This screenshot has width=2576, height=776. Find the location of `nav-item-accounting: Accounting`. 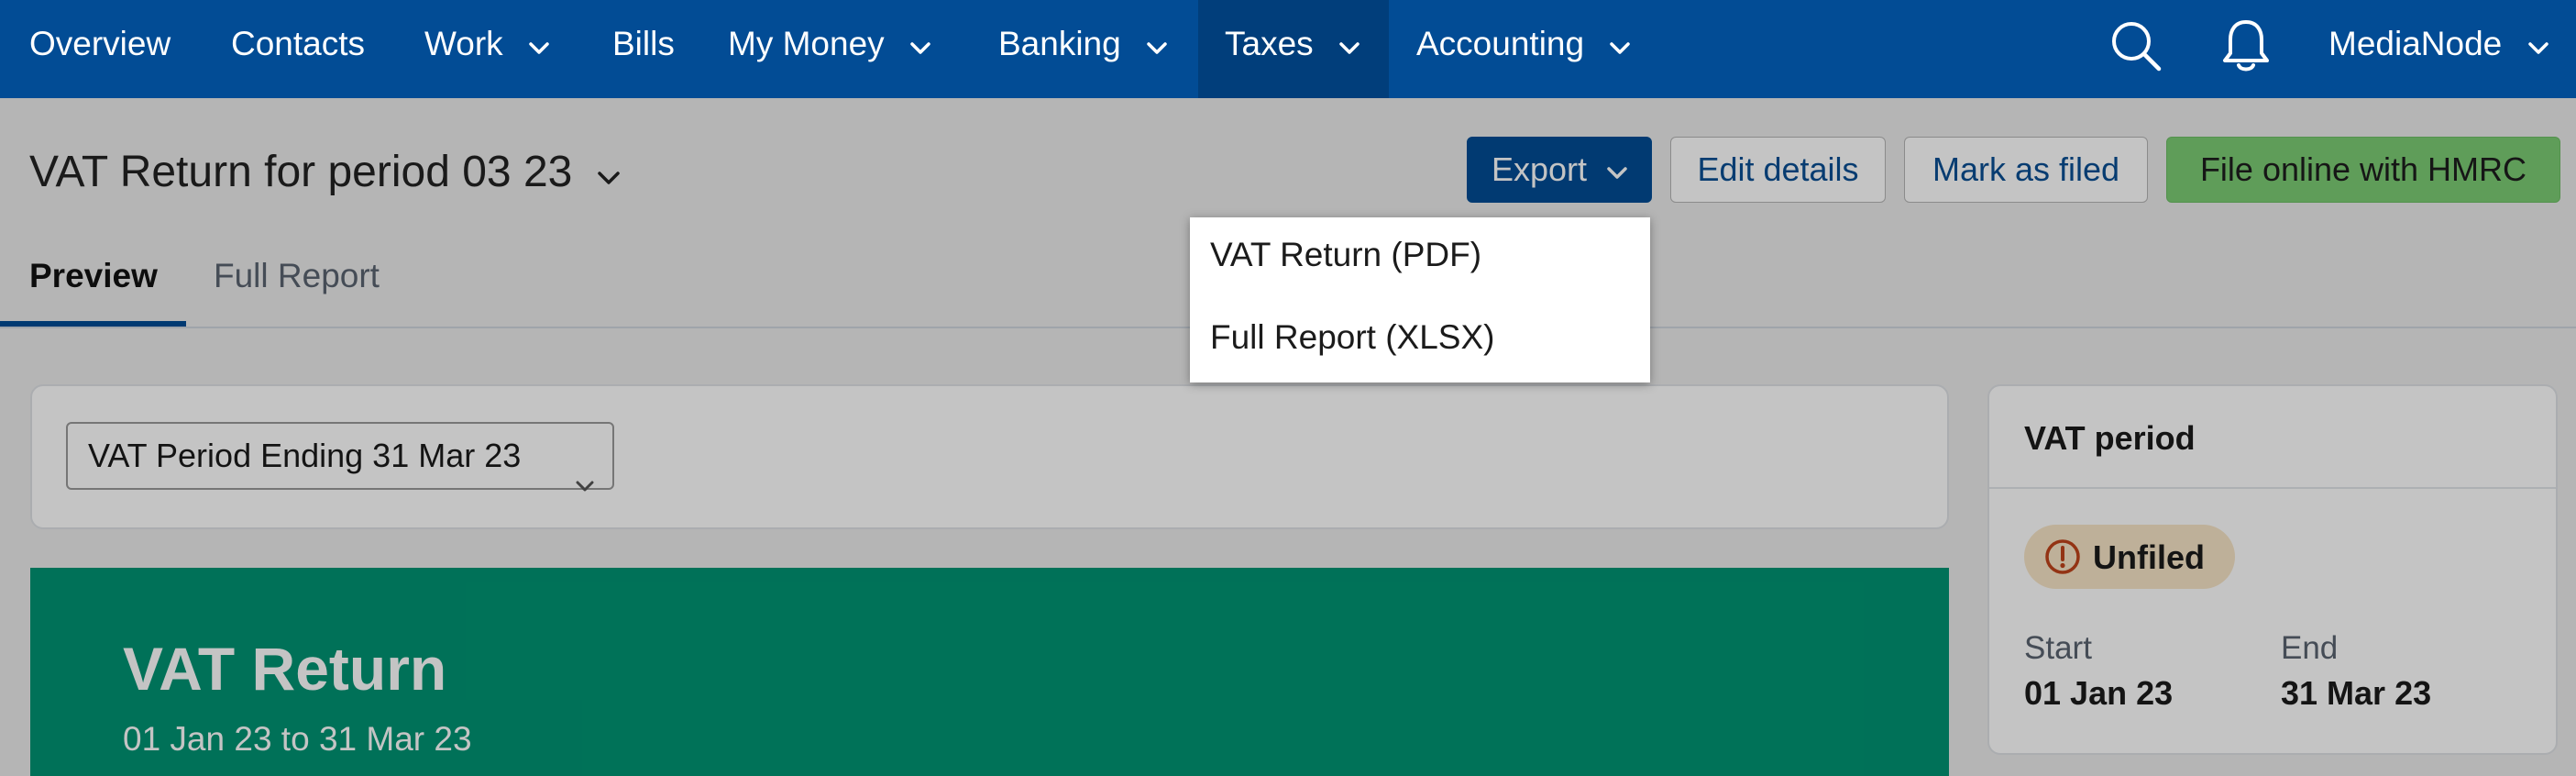

nav-item-accounting: Accounting is located at coordinates (1524, 49).